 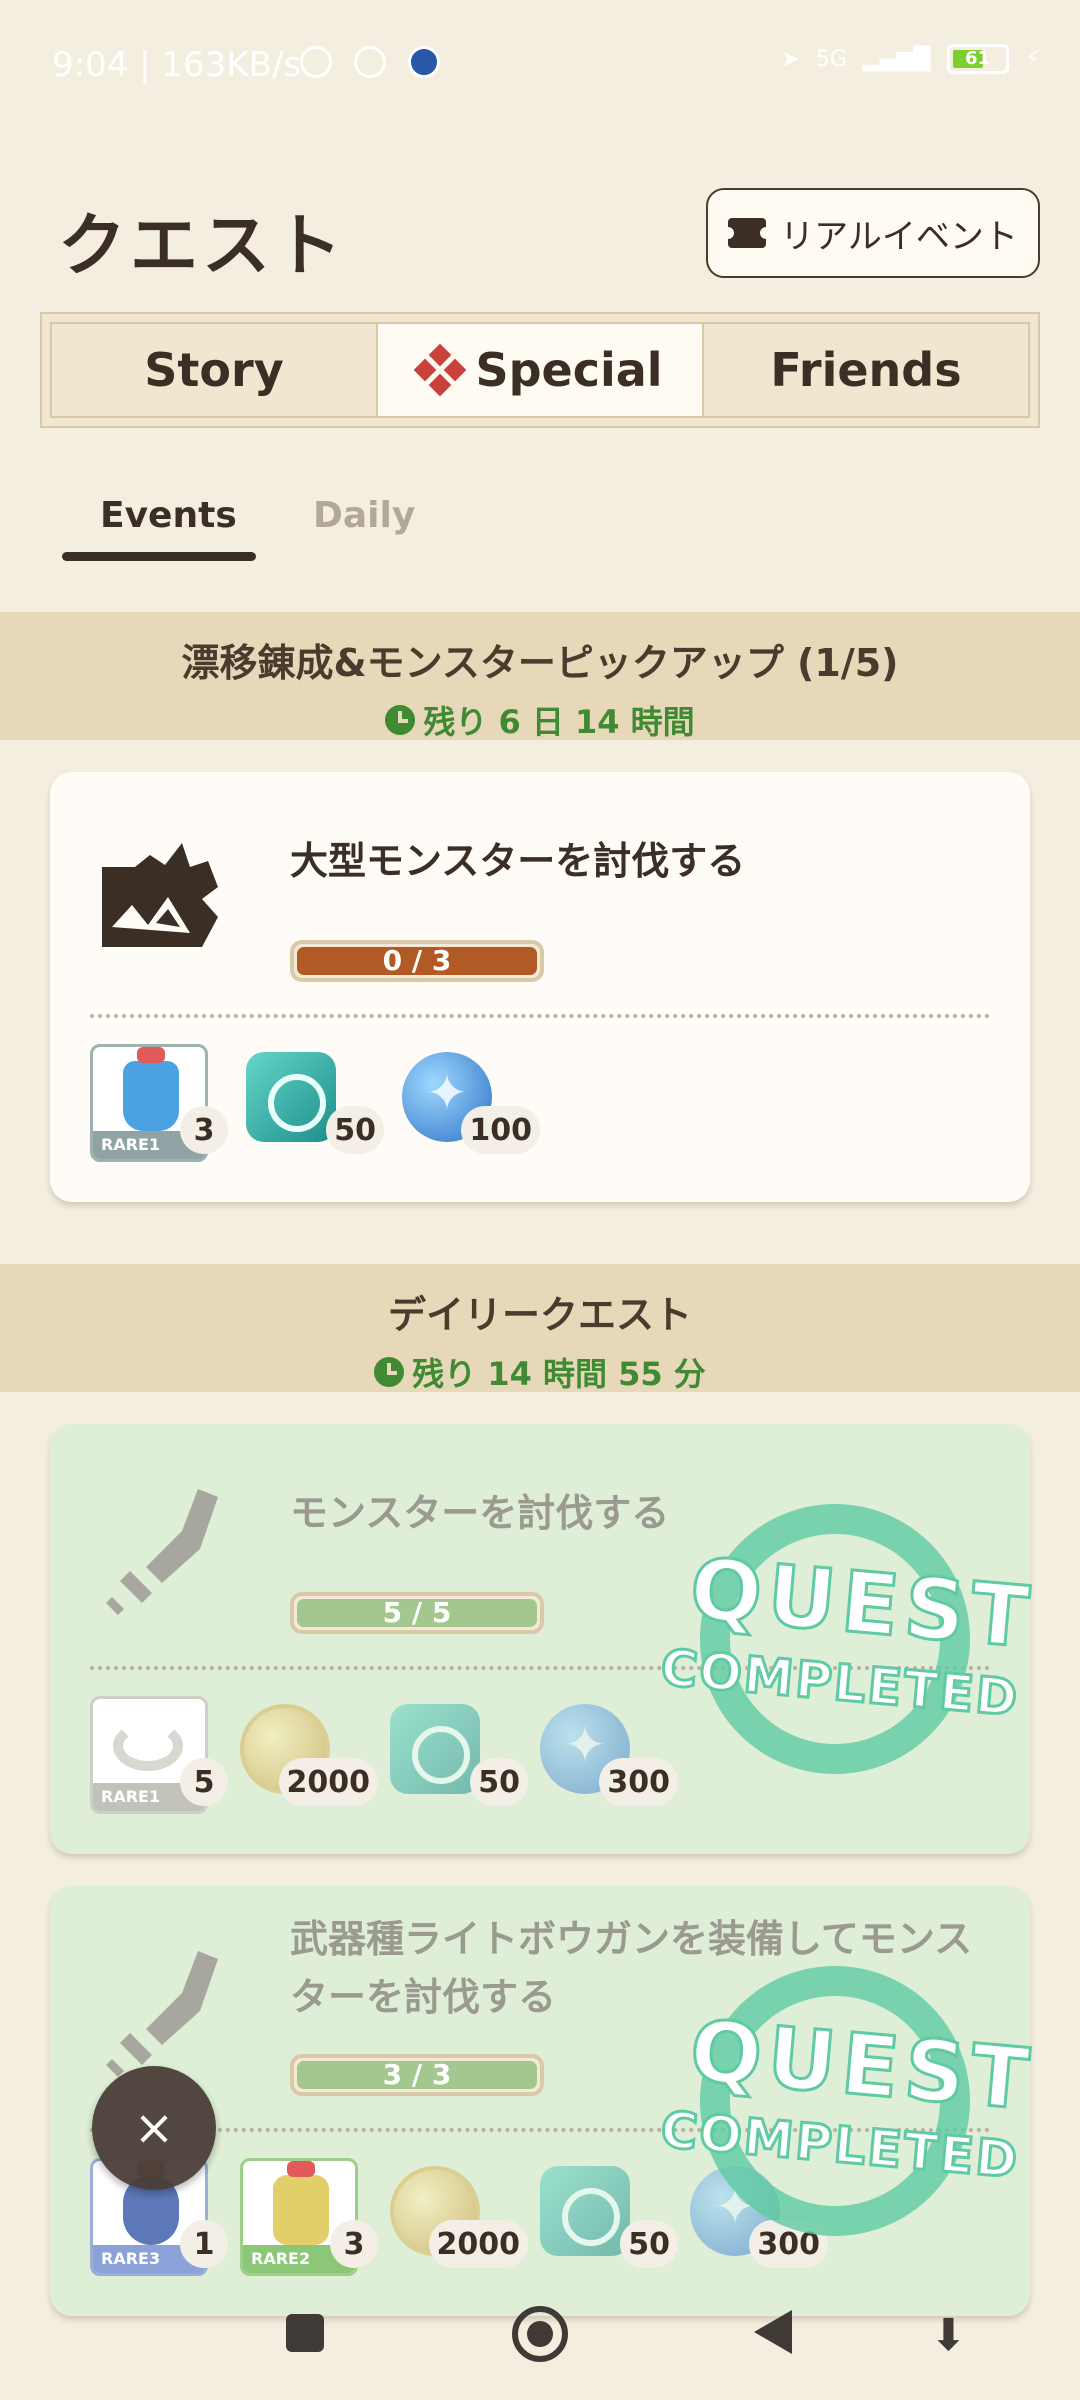 I want to click on signal-icon: ▂▄▆█, so click(x=896, y=59).